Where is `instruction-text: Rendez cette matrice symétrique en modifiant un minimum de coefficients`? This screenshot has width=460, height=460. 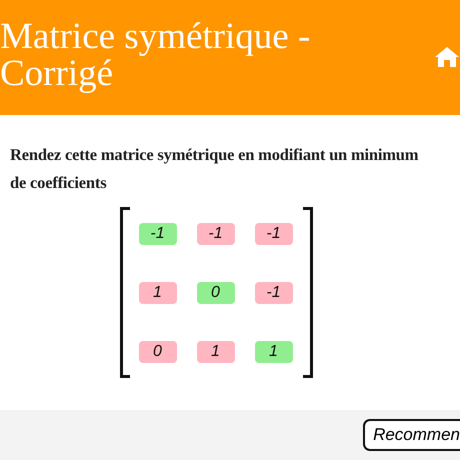 instruction-text: Rendez cette matrice symétrique en modifiant un minimum de coefficients is located at coordinates (215, 169).